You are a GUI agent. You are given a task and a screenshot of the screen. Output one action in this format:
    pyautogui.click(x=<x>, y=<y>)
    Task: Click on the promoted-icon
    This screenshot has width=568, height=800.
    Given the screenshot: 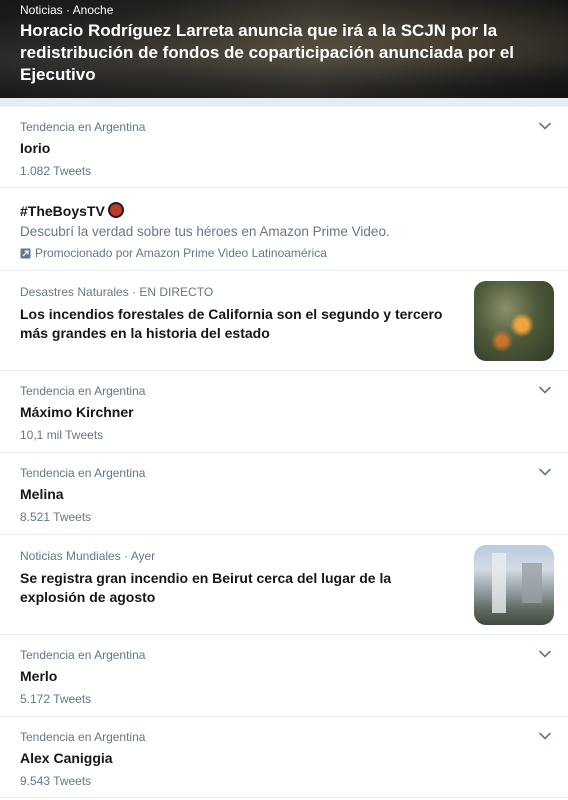 What is the action you would take?
    pyautogui.click(x=25, y=253)
    